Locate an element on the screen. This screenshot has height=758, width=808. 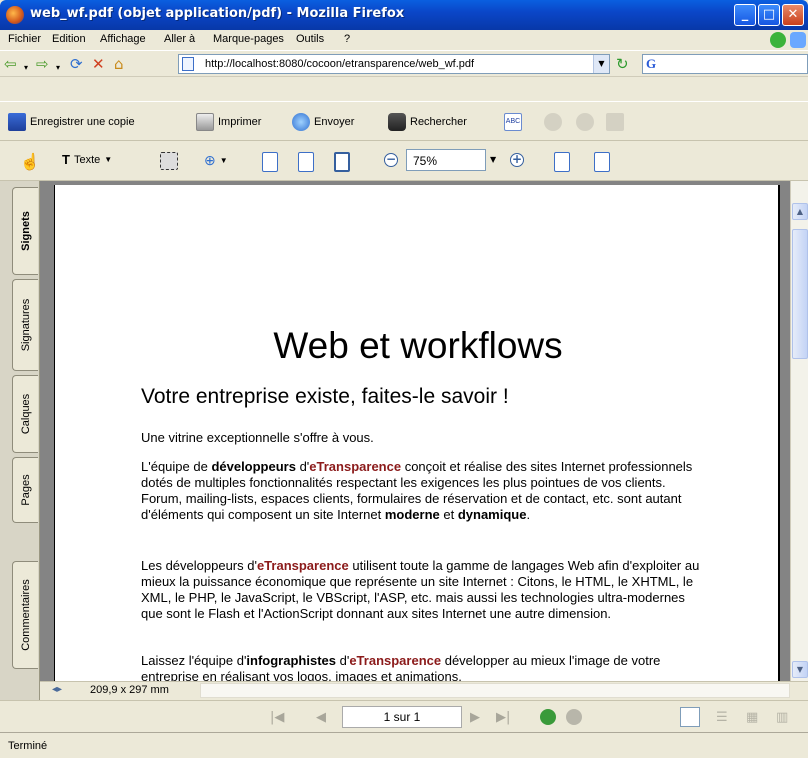
page-navigation-bar: |◀ ◀ 1 sur 1 ▶ ▶| ☰ ▦ ▥ is located at coordinates (404, 716).